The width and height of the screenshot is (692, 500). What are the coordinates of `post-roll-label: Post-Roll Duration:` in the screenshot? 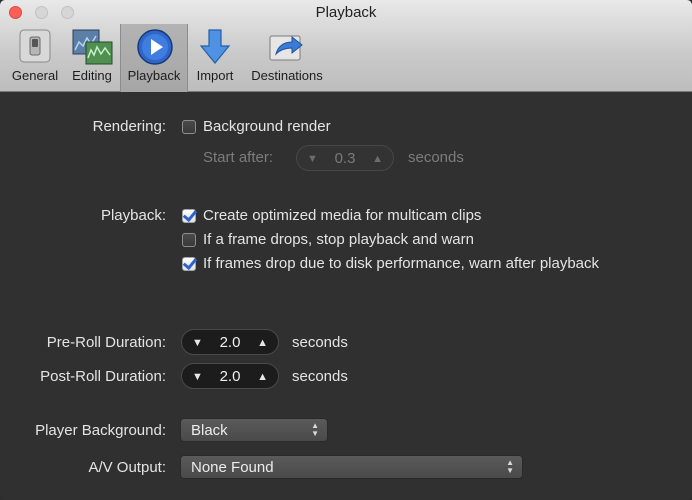 It's located at (103, 376).